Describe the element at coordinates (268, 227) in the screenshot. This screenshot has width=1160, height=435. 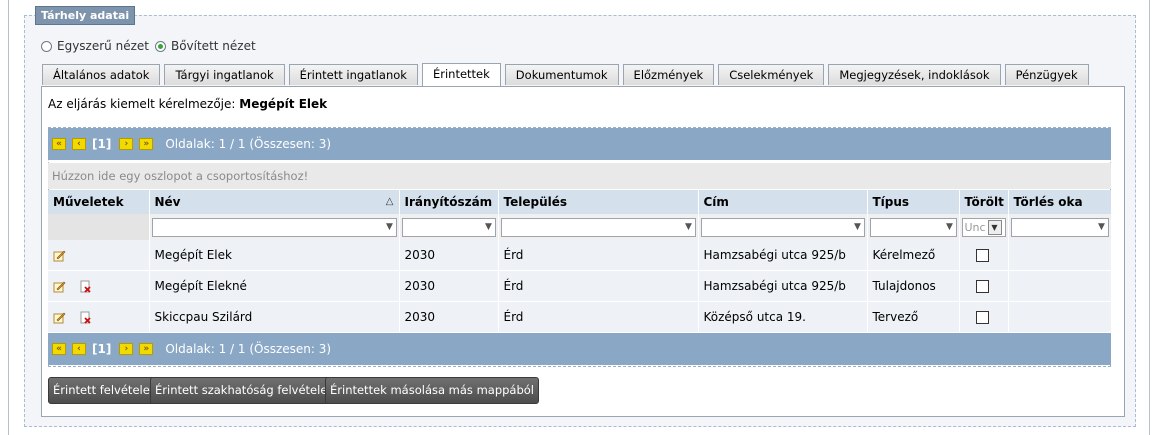
I see `filter-name-input` at that location.